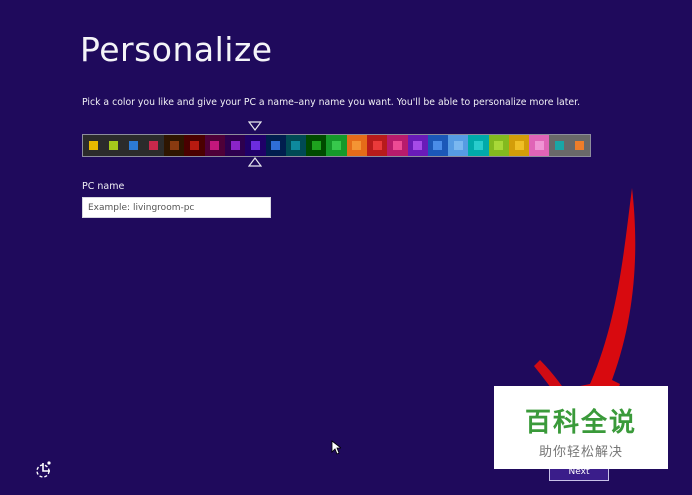  I want to click on color-palette, so click(336, 145).